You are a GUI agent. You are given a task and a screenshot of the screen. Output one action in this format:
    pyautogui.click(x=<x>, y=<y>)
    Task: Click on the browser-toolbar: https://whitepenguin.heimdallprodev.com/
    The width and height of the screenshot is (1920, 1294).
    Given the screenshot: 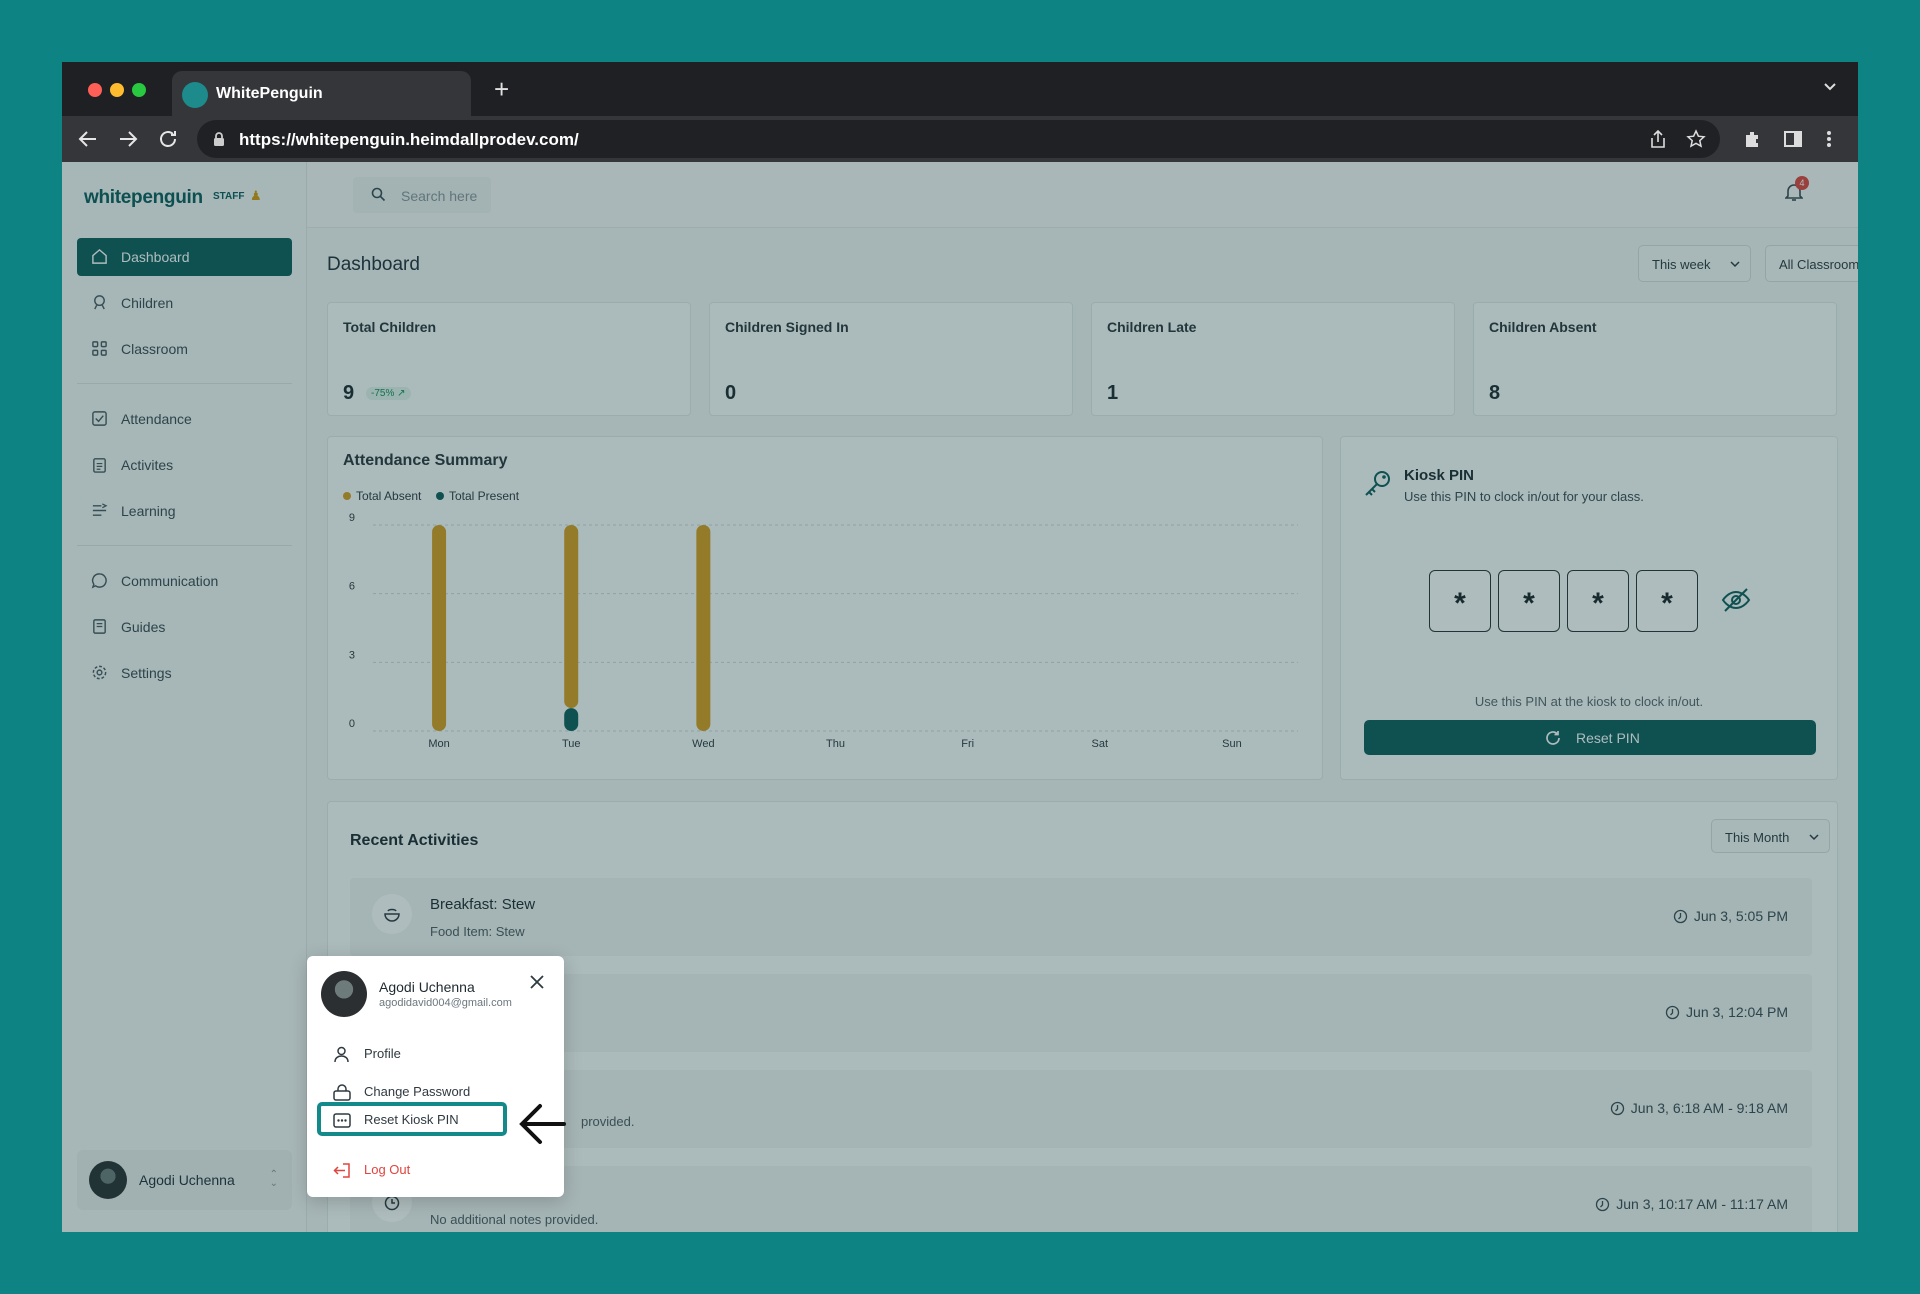 What is the action you would take?
    pyautogui.click(x=960, y=139)
    